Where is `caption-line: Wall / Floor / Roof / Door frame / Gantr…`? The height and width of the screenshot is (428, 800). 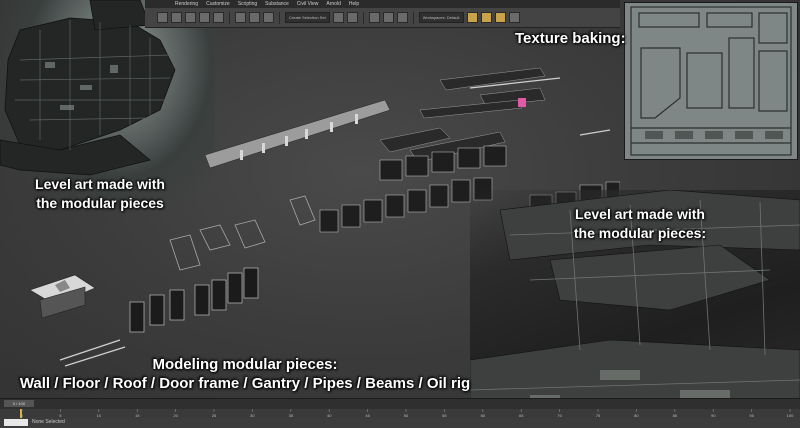
caption-line: Wall / Floor / Roof / Door frame / Gantr… is located at coordinates (245, 383).